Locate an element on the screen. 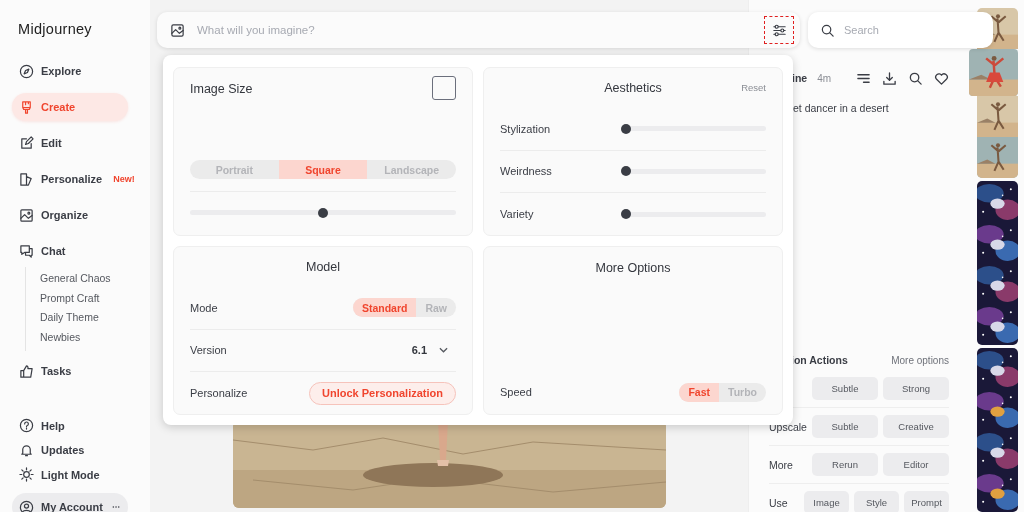 This screenshot has height=512, width=1024. sun-icon is located at coordinates (26, 475).